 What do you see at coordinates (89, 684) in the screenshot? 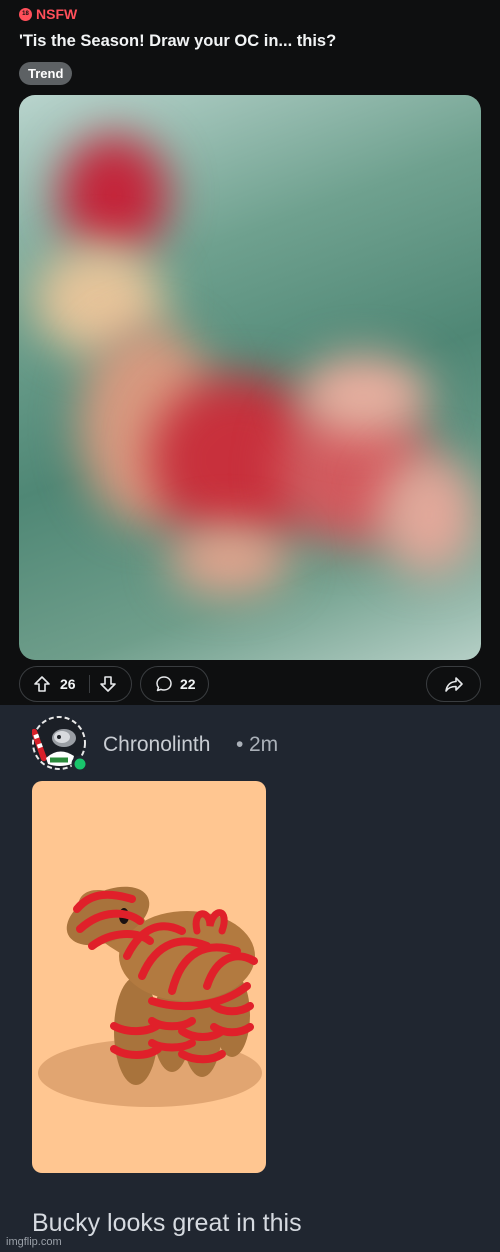
I see `vote-divider` at bounding box center [89, 684].